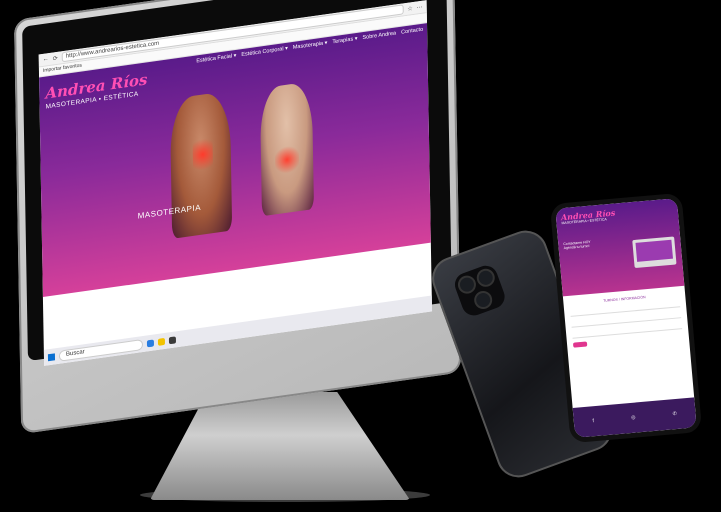 This screenshot has width=721, height=512. Describe the element at coordinates (580, 344) in the screenshot. I see `phone-submit-button` at that location.